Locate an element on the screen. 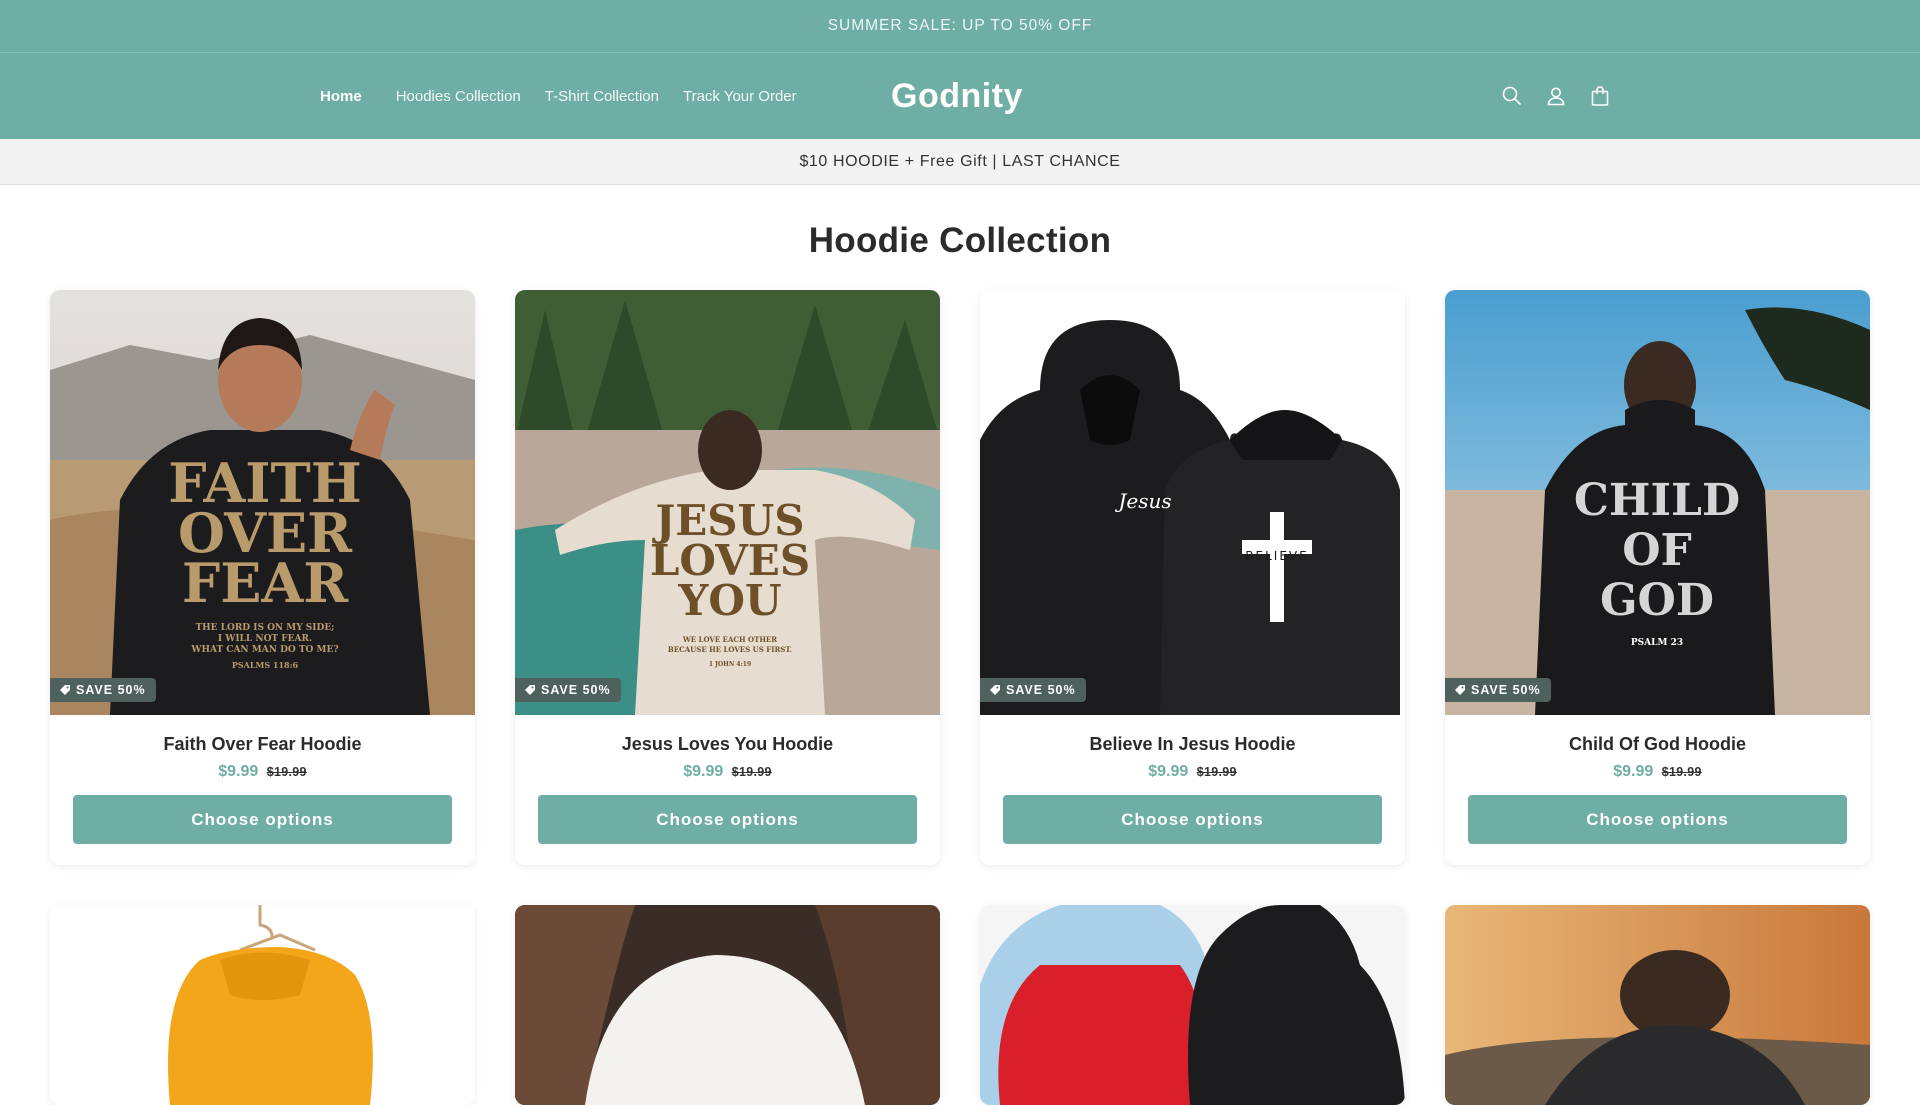 This screenshot has height=1105, width=1920. account-icon is located at coordinates (1556, 96).